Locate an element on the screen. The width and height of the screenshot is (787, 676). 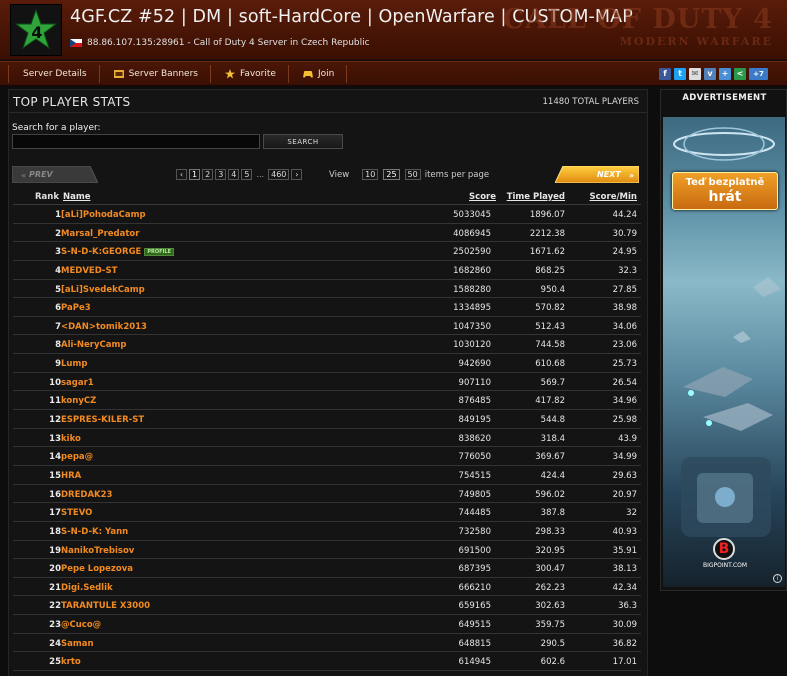
per-page-option: 10 is located at coordinates (370, 174).